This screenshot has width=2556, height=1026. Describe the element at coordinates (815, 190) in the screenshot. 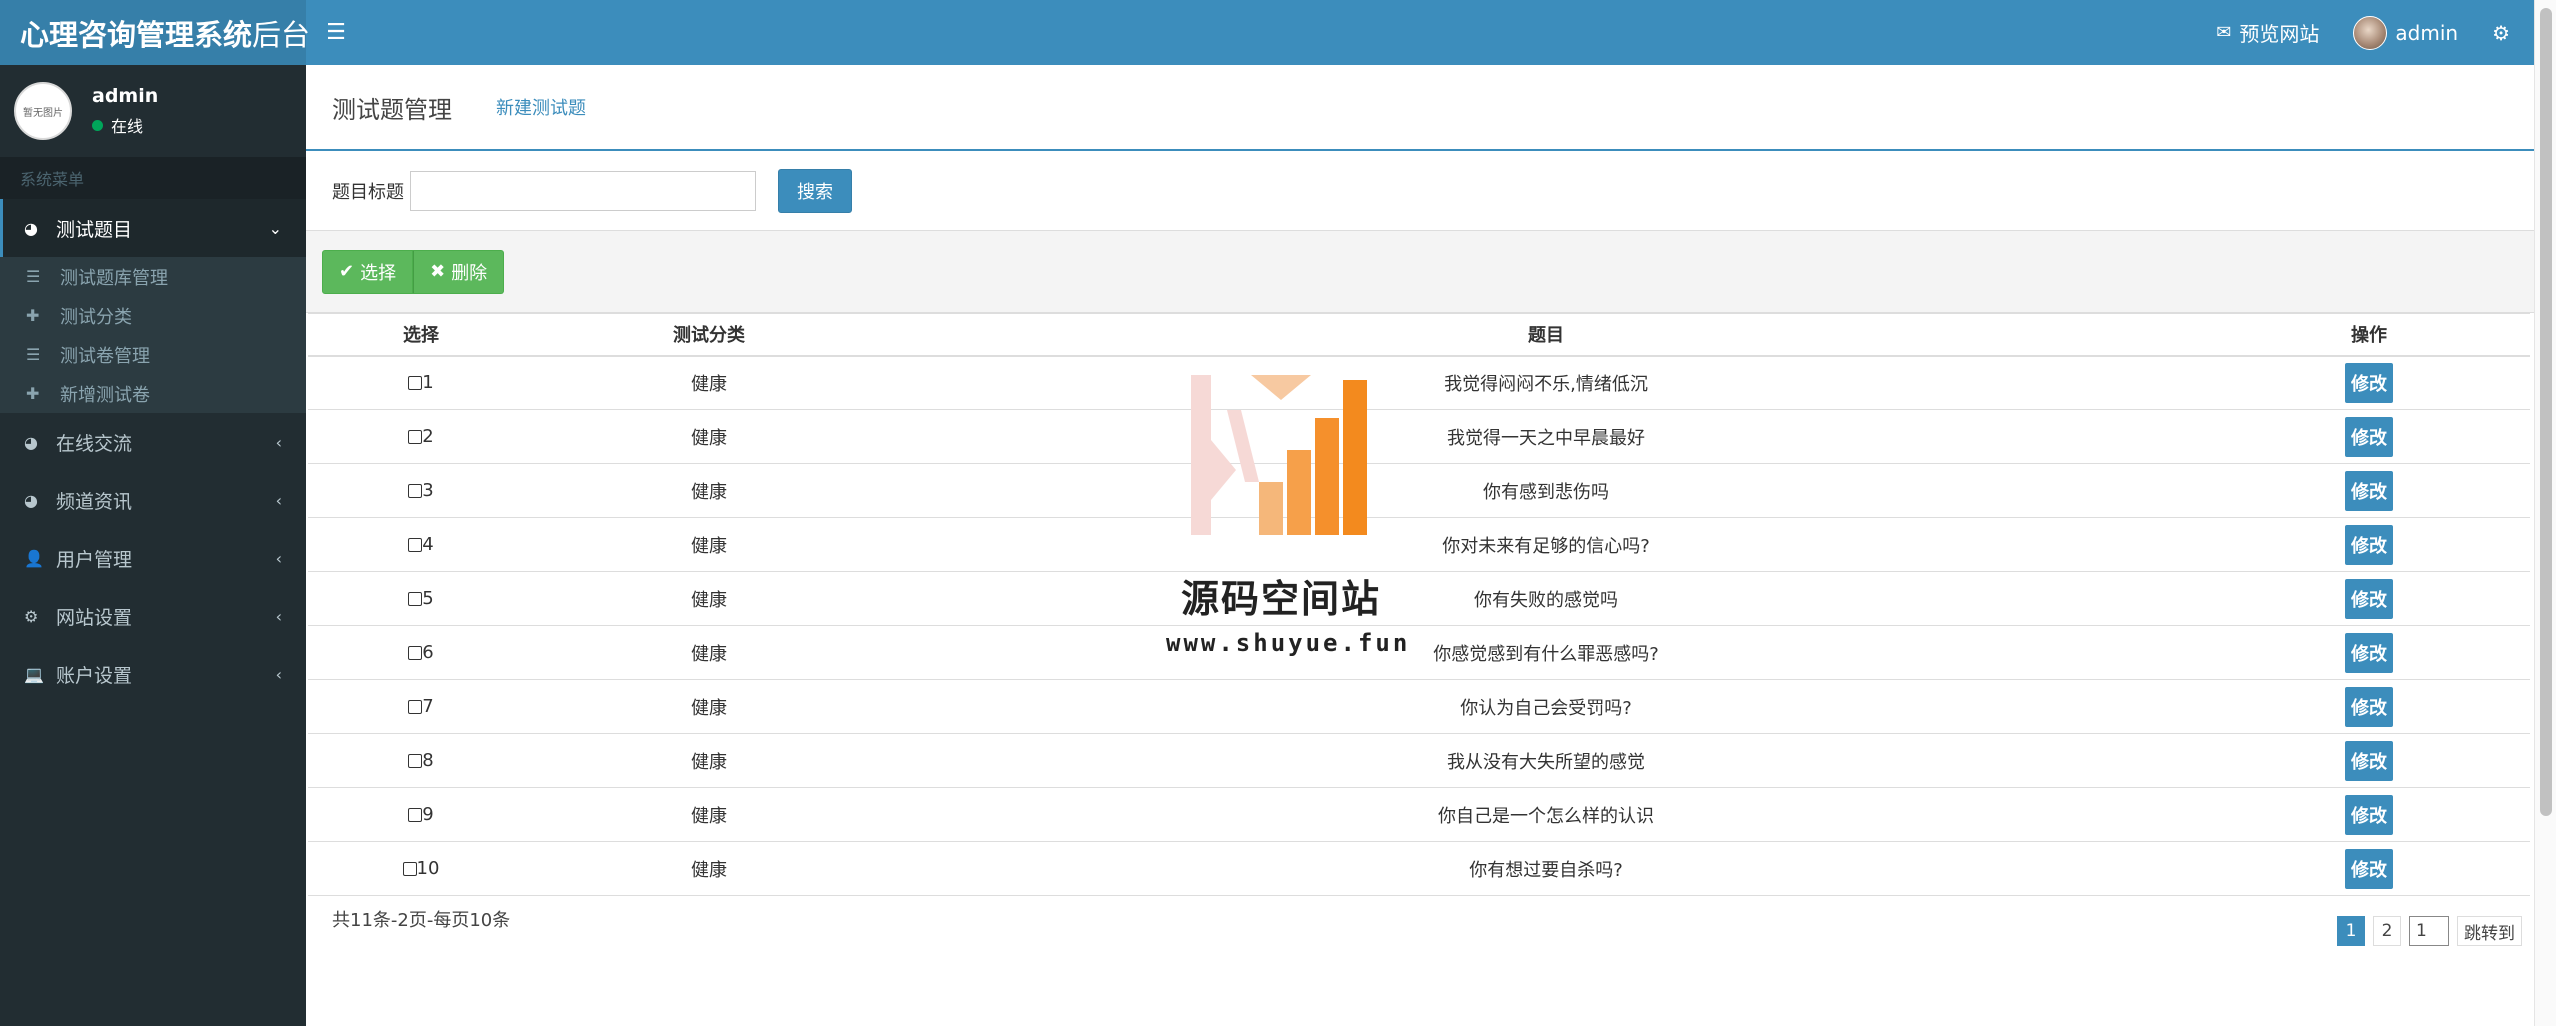

I see `search-button: 搜索` at that location.